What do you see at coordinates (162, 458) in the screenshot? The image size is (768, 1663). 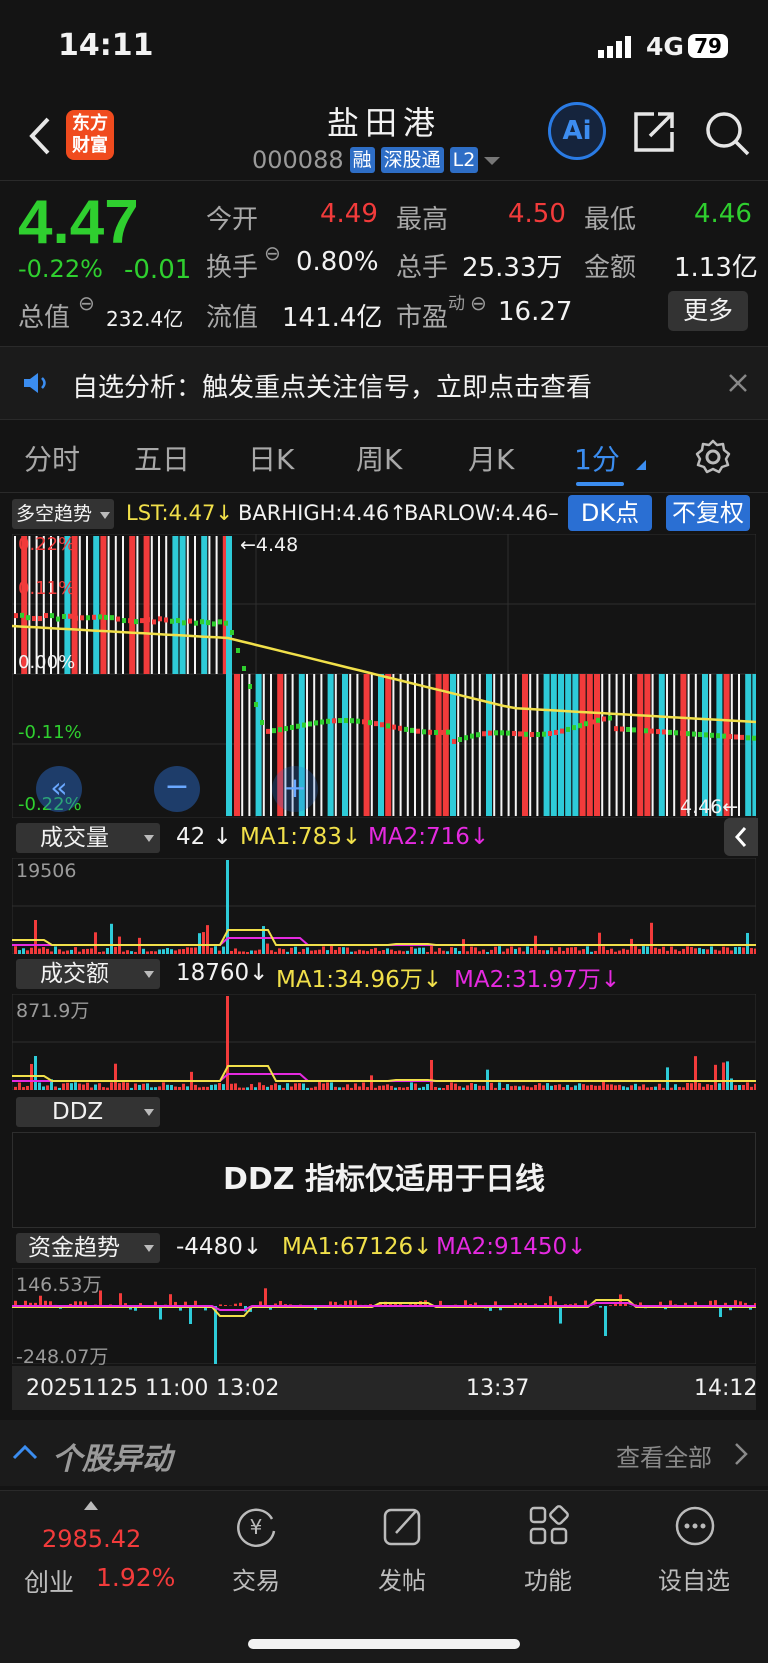 I see `tab-five-day: 五日` at bounding box center [162, 458].